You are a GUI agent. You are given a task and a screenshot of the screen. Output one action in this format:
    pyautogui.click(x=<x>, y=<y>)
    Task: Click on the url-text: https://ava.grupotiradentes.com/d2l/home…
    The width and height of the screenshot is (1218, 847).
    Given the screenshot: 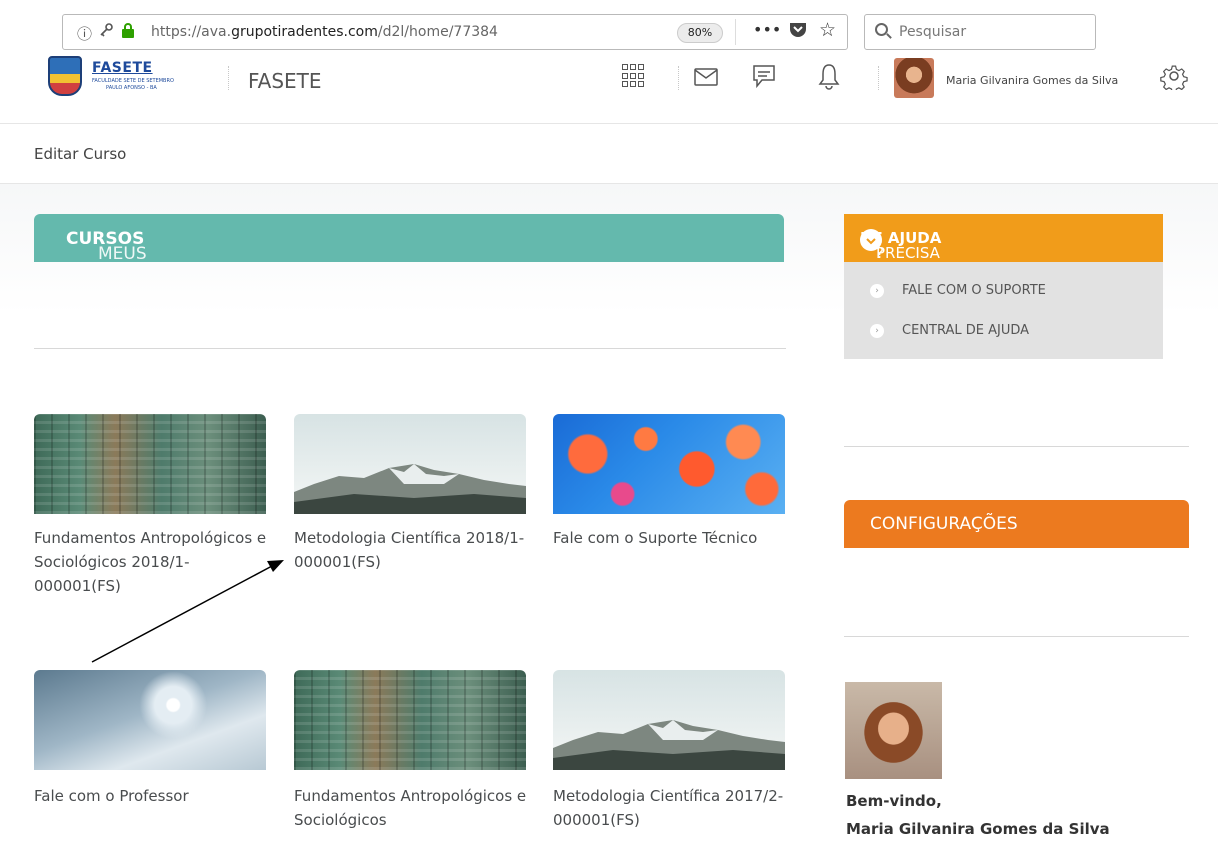 What is the action you would take?
    pyautogui.click(x=324, y=32)
    